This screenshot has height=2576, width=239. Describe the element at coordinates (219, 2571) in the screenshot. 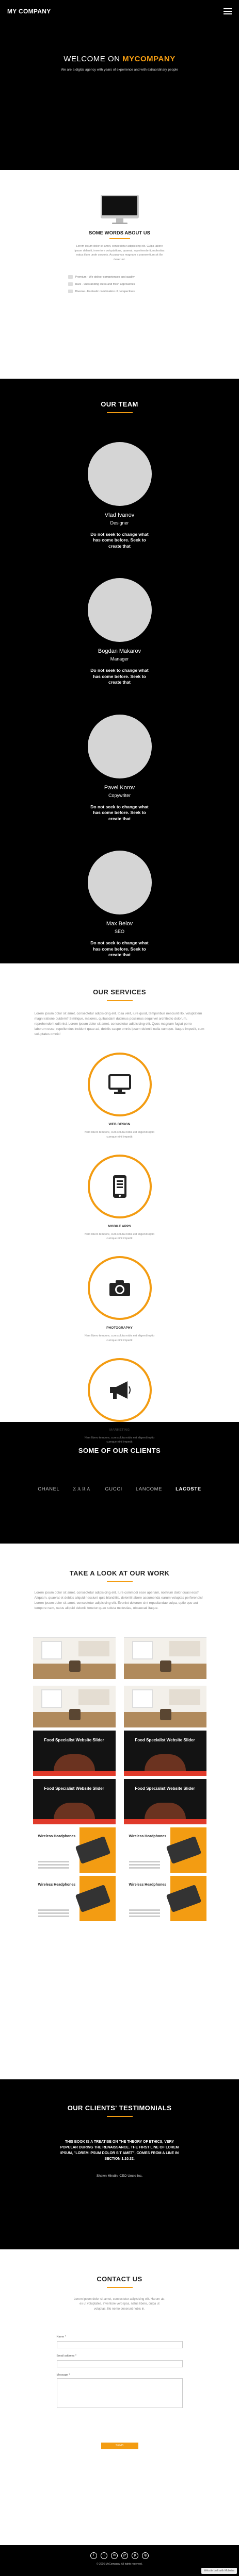

I see `builder-badge: Website built with Mobirise` at that location.